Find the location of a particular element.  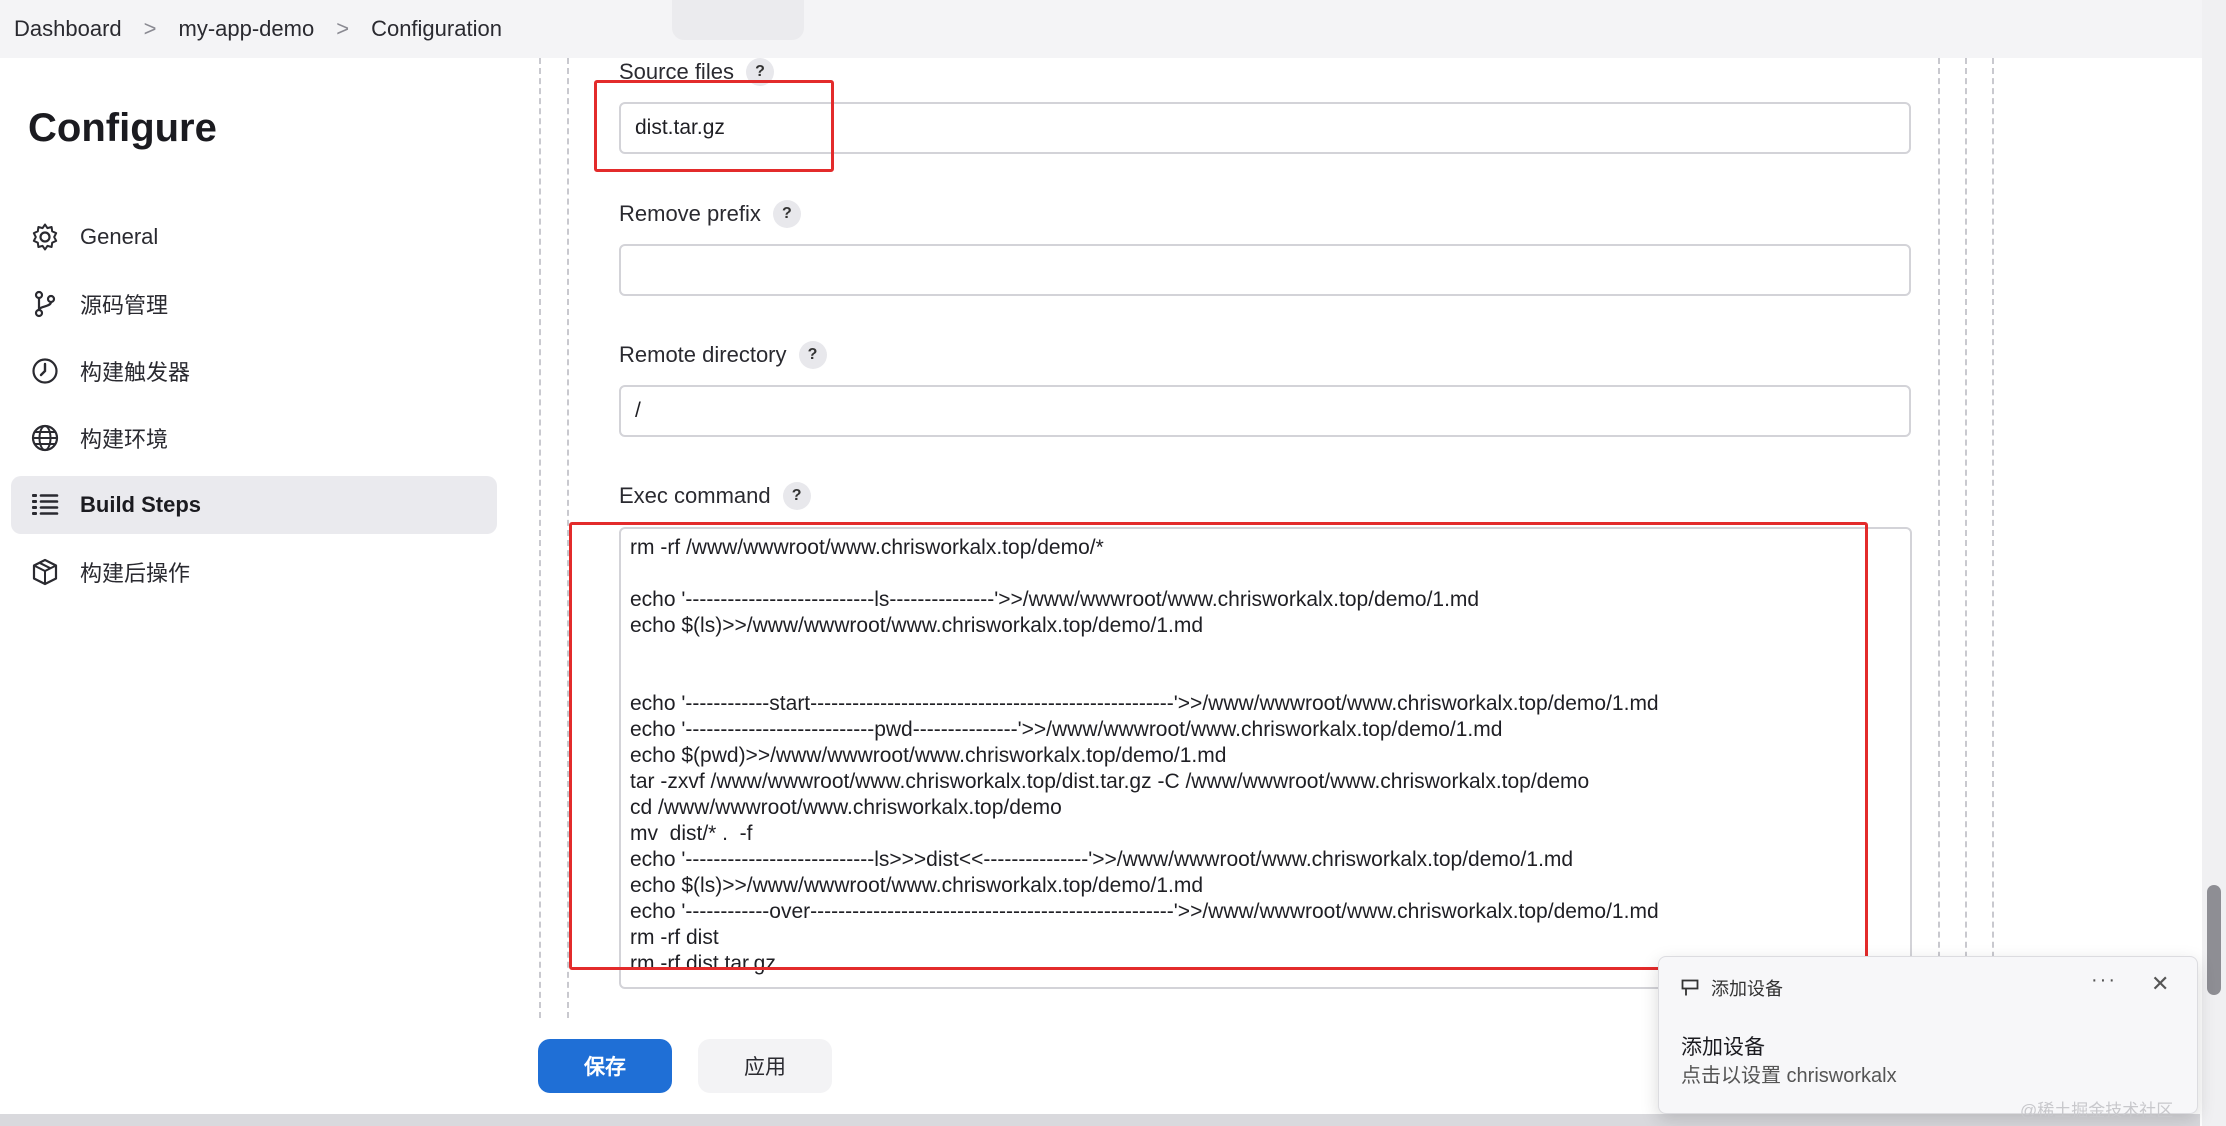

device-icon is located at coordinates (1690, 988).